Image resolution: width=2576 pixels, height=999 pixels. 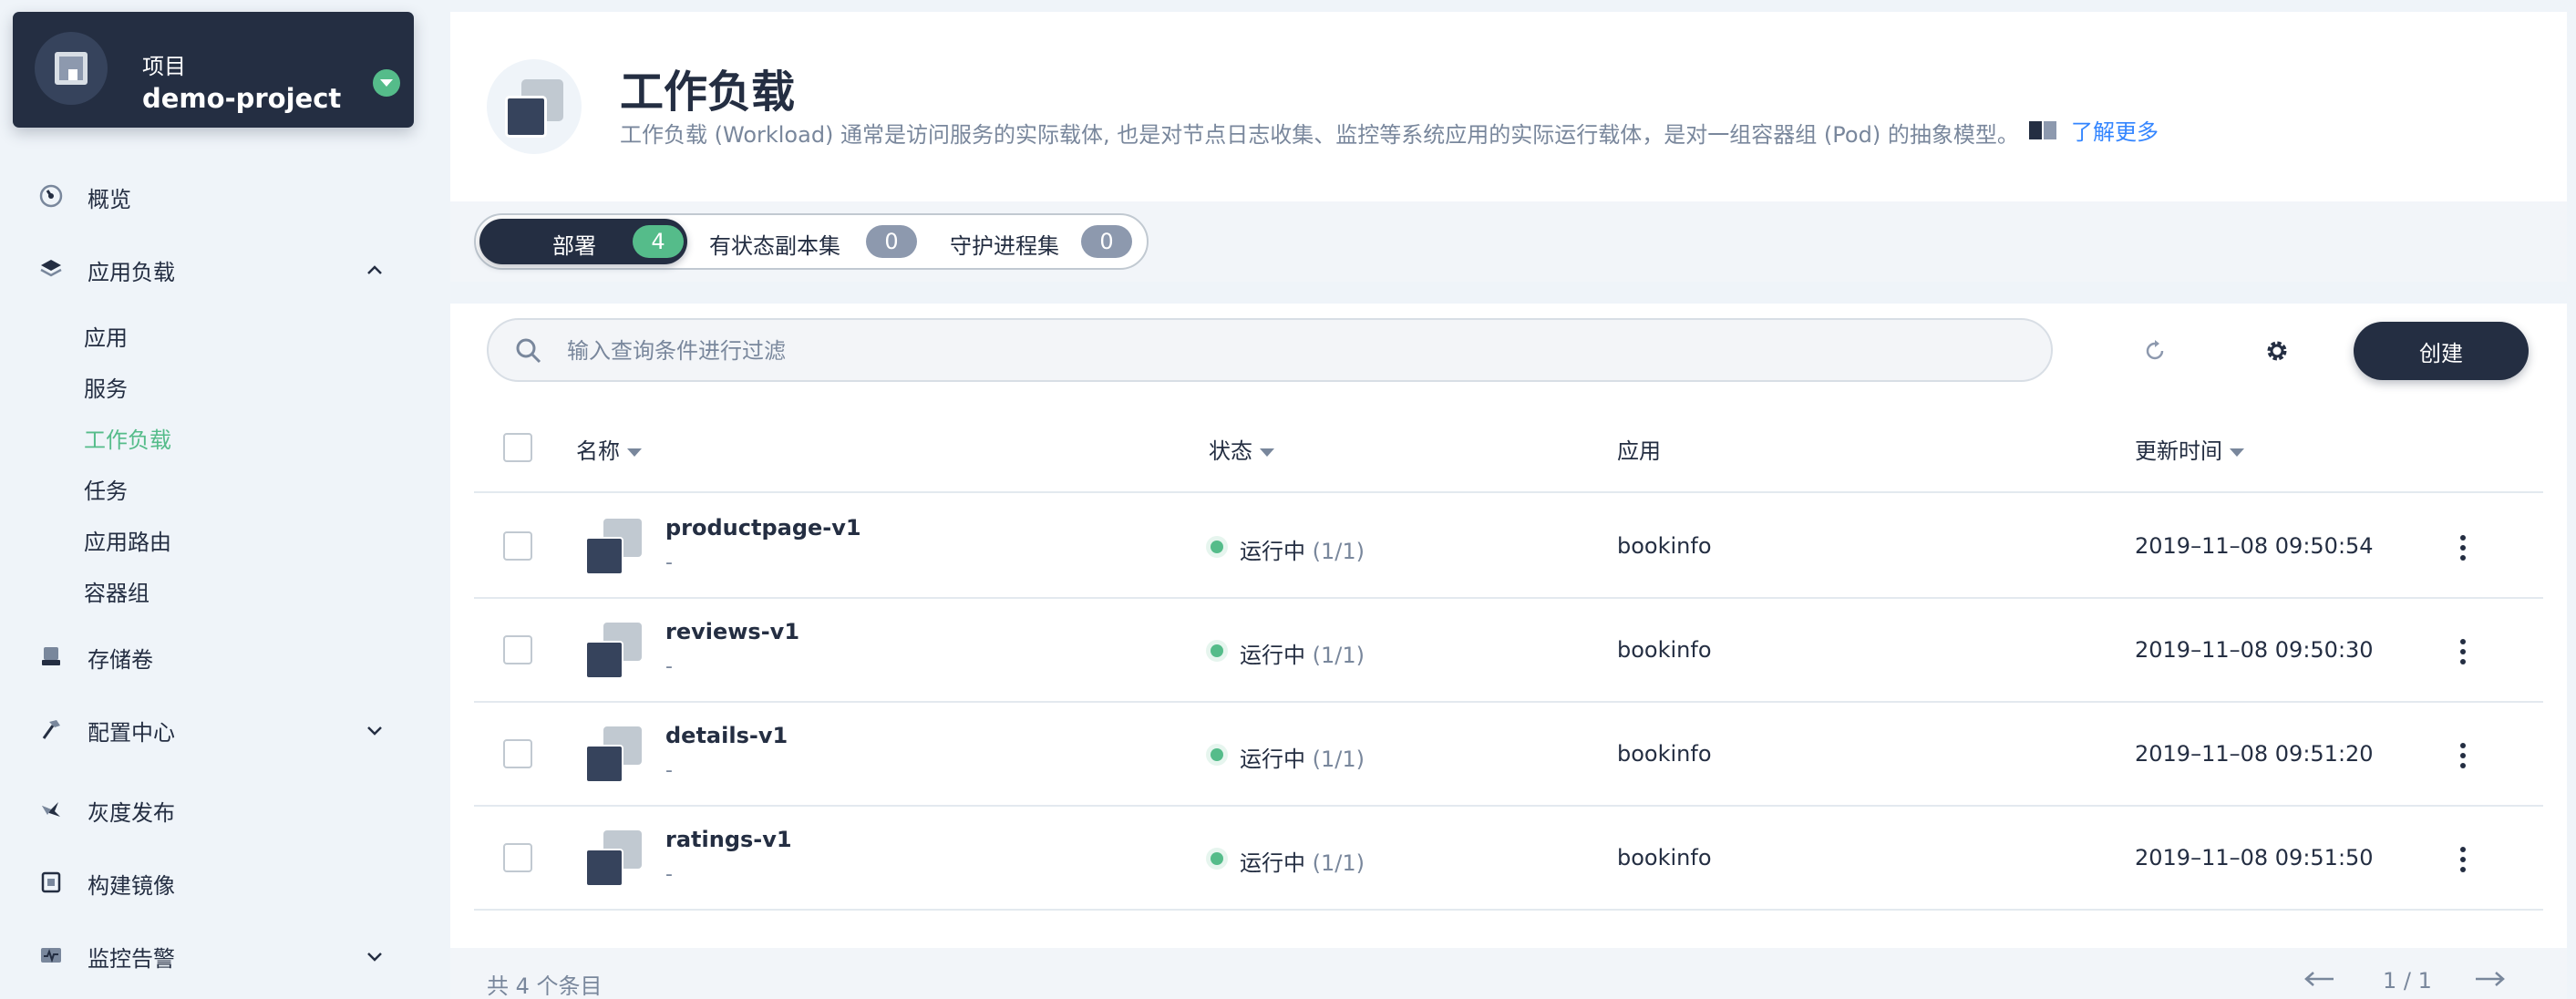 I want to click on storage-icon, so click(x=51, y=656).